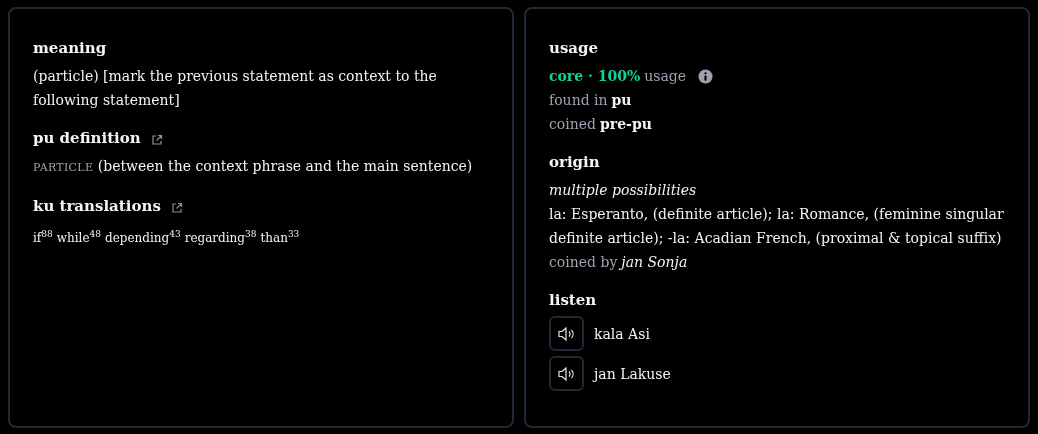  What do you see at coordinates (572, 124) in the screenshot?
I see `coined-label: coined` at bounding box center [572, 124].